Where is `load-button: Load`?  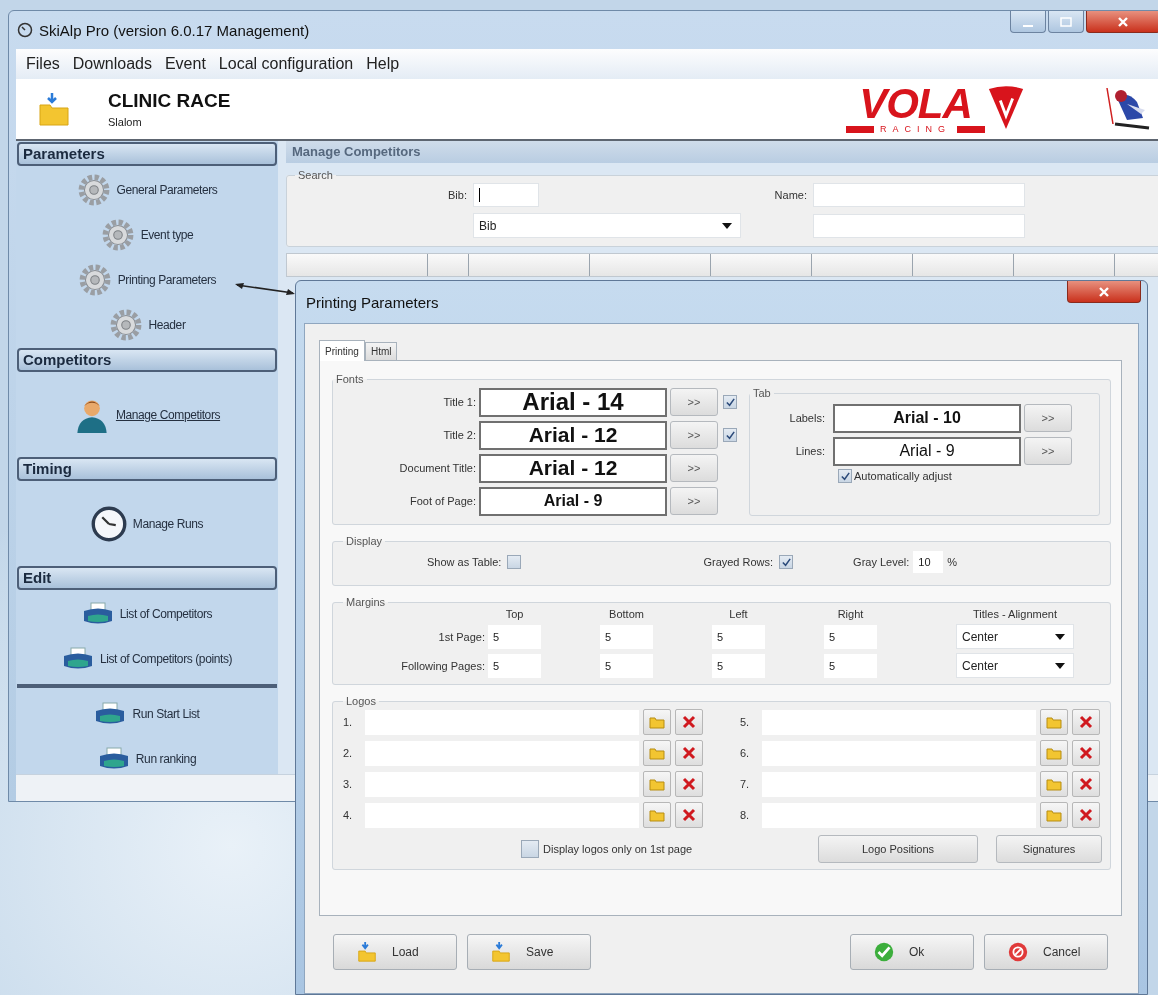 load-button: Load is located at coordinates (395, 952).